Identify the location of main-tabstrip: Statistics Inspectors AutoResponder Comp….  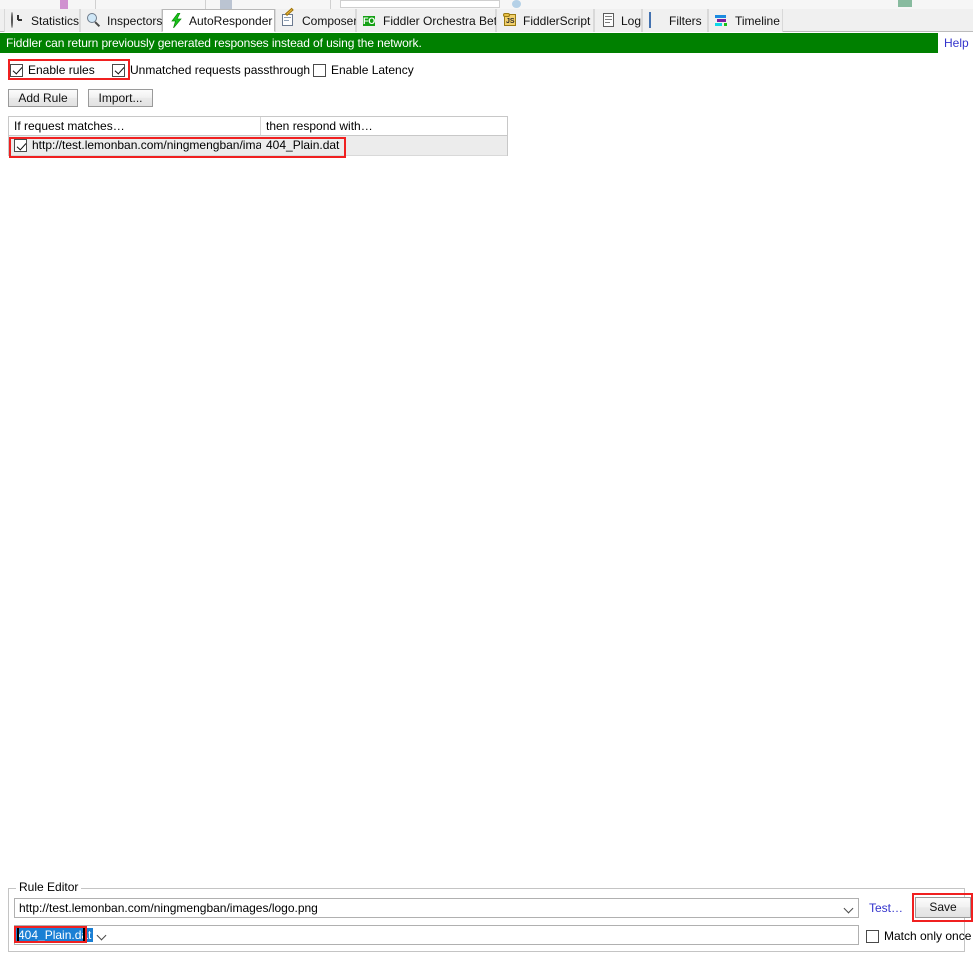
(486, 19).